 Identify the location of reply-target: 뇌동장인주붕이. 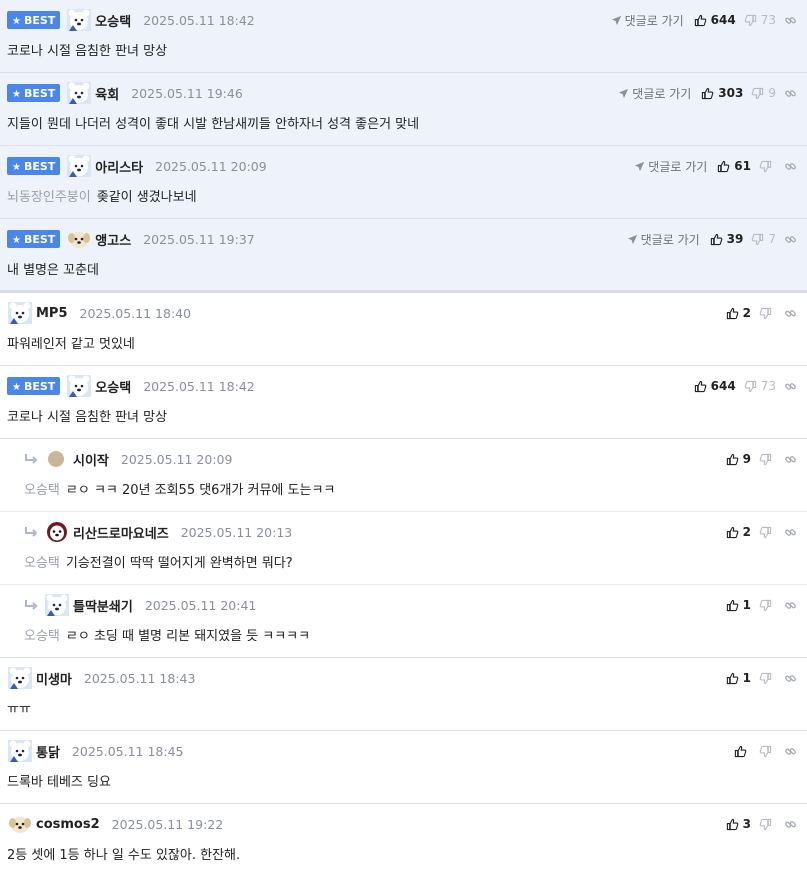
(49, 197).